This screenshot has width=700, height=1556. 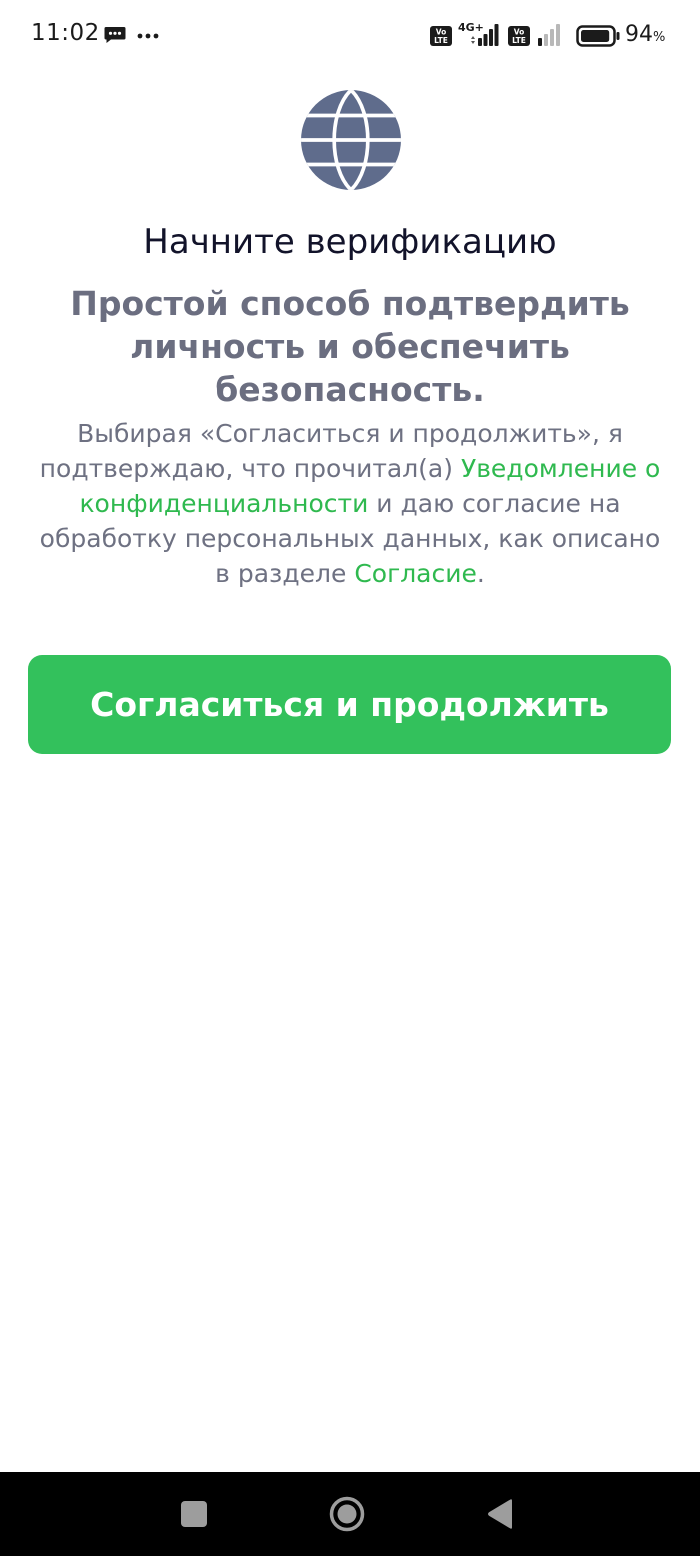 What do you see at coordinates (194, 1514) in the screenshot?
I see `recents-icon` at bounding box center [194, 1514].